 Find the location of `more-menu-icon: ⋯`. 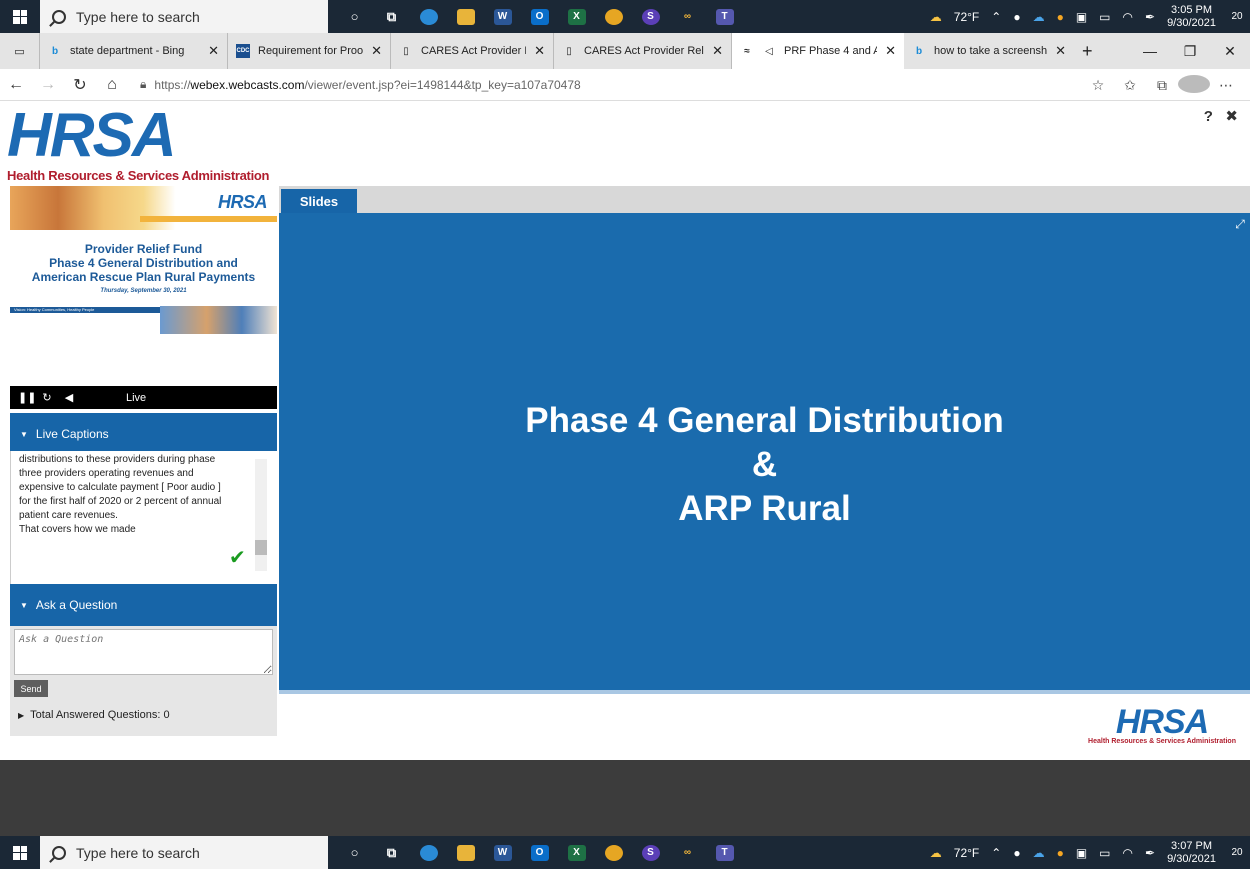

more-menu-icon: ⋯ is located at coordinates (1226, 85).